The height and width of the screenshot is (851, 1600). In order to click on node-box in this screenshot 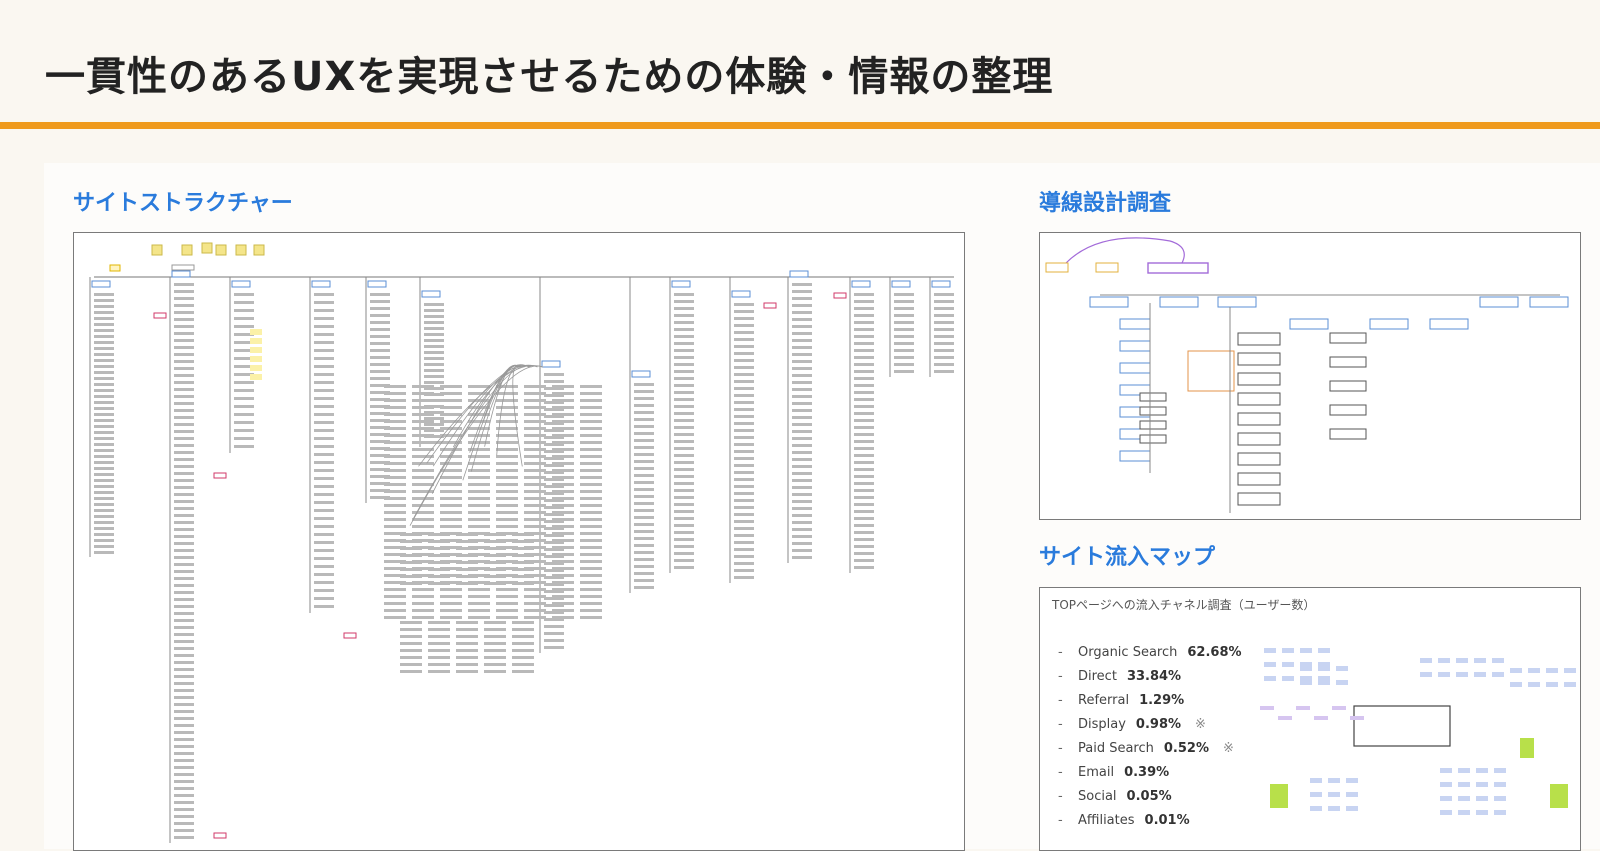, I will do `click(181, 274)`.